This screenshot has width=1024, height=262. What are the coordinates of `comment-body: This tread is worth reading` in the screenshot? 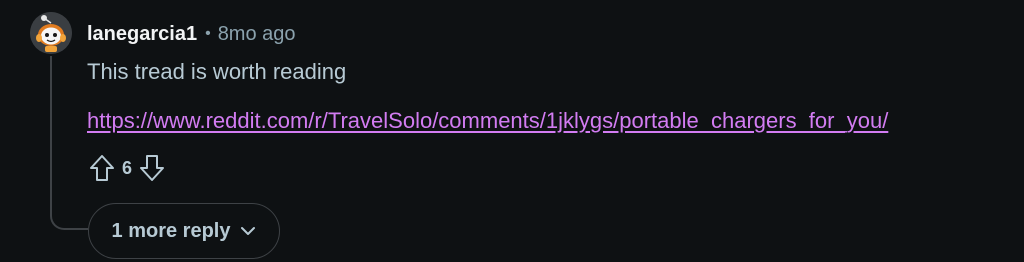 It's located at (217, 71).